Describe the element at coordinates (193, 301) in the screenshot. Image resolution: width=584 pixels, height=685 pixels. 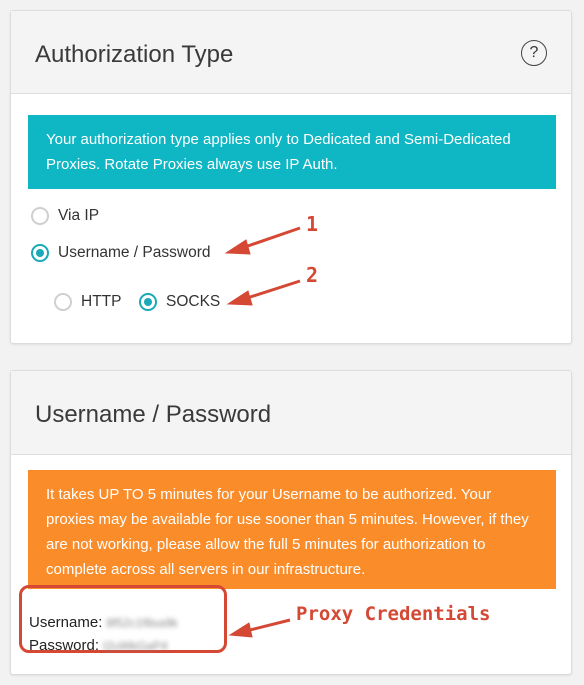
I see `radio-socks-label: SOCKS` at that location.